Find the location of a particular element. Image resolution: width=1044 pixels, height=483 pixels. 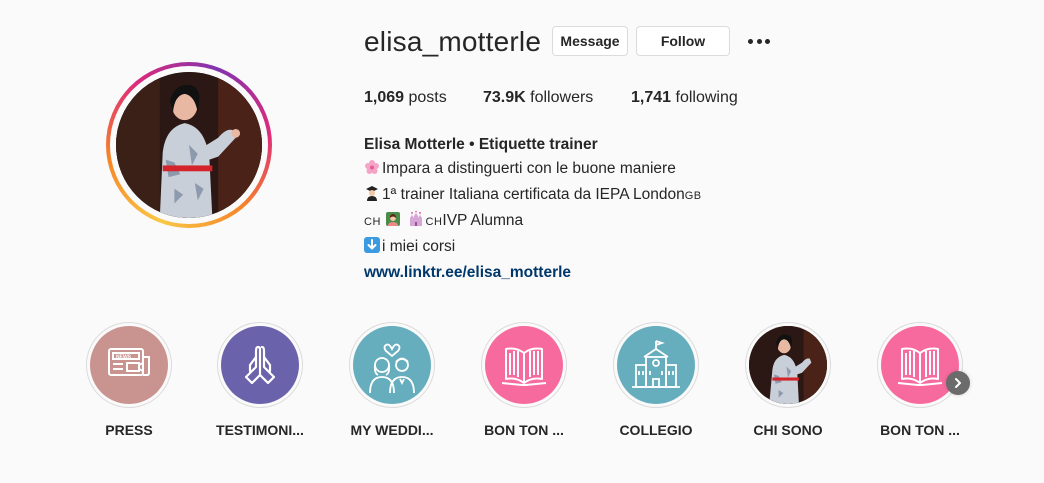

following-stat: 1,741 following is located at coordinates (684, 98).